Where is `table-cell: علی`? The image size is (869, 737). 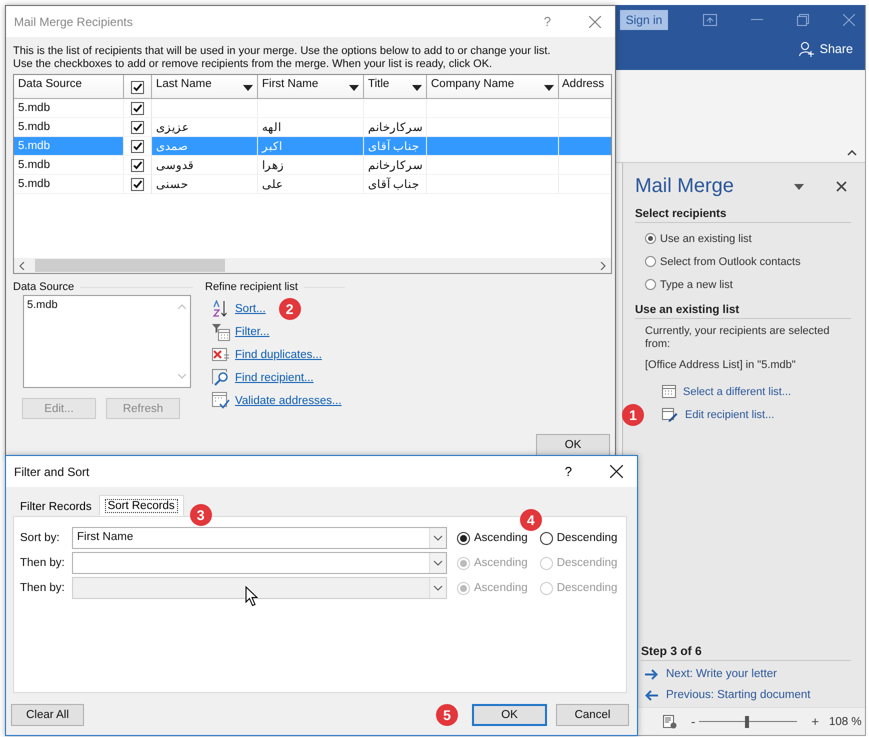
table-cell: علی is located at coordinates (311, 184).